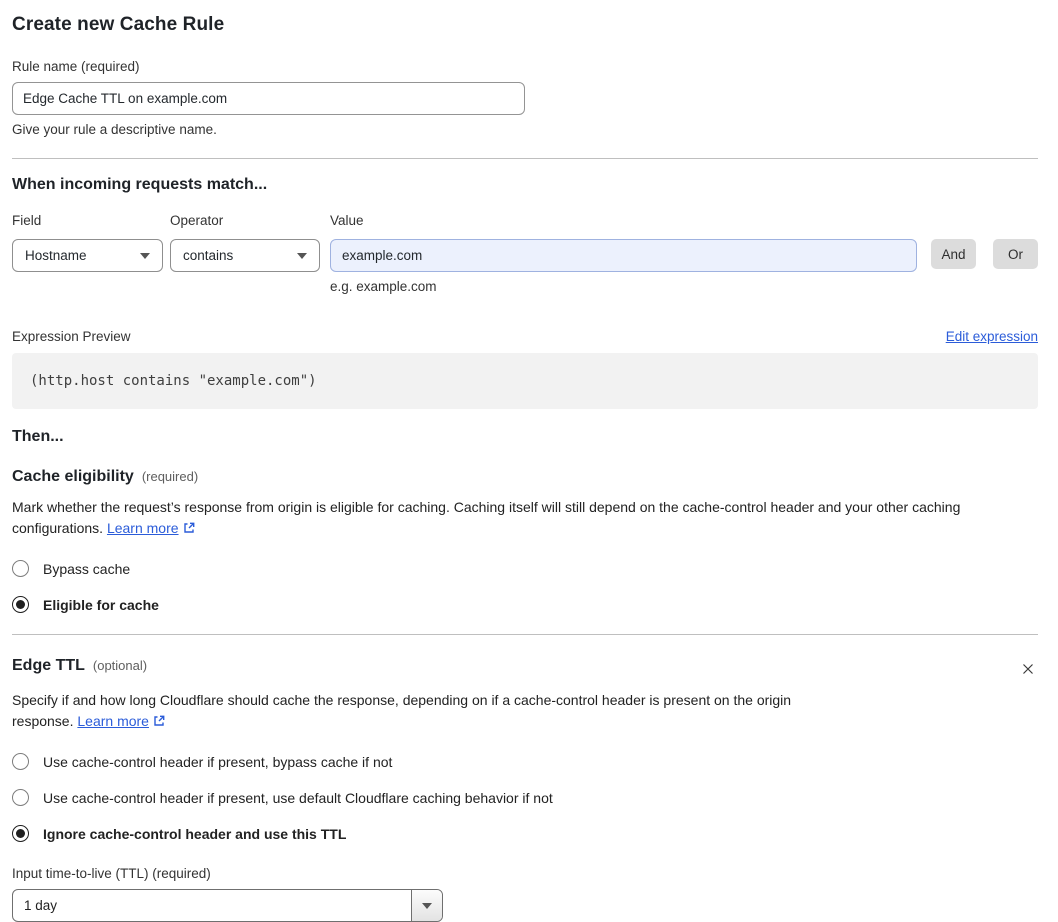 The height and width of the screenshot is (922, 1058). What do you see at coordinates (245, 255) in the screenshot?
I see `operator-select: contains` at bounding box center [245, 255].